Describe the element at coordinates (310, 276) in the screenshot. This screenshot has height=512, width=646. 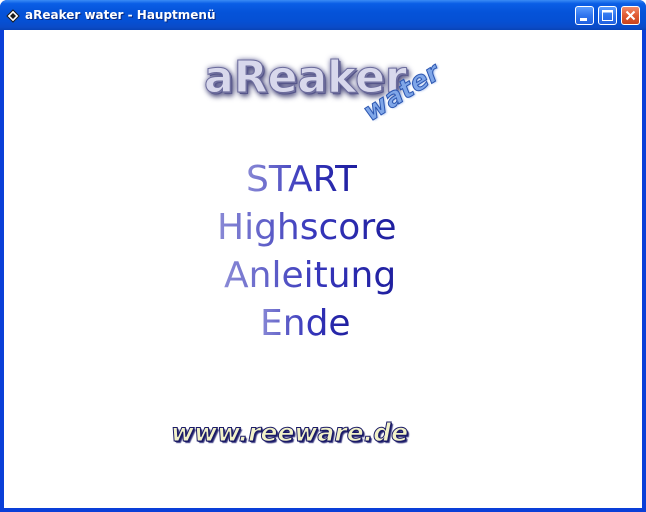
I see `menu-anleitung-button: Anleitung` at that location.